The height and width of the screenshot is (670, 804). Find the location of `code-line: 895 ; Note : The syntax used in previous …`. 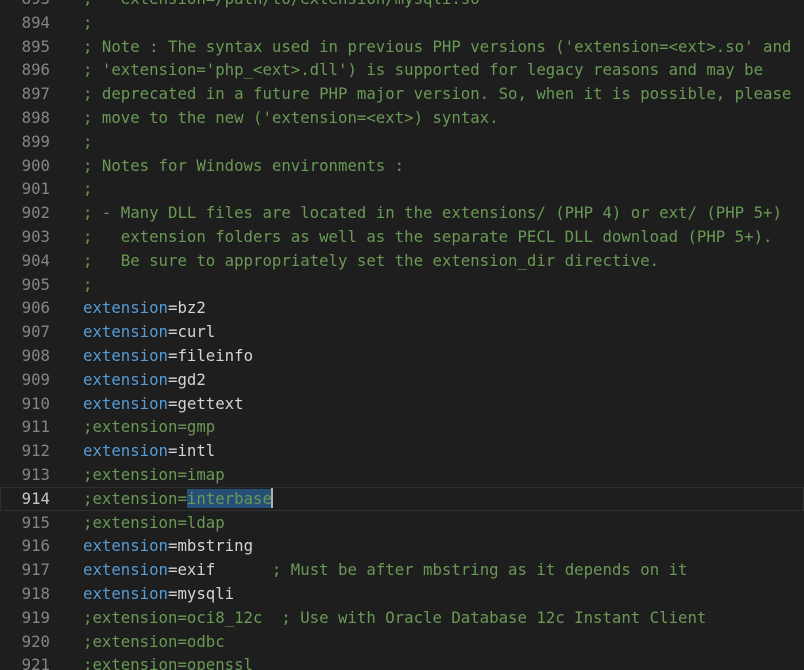

code-line: 895 ; Note : The syntax used in previous … is located at coordinates (402, 47).